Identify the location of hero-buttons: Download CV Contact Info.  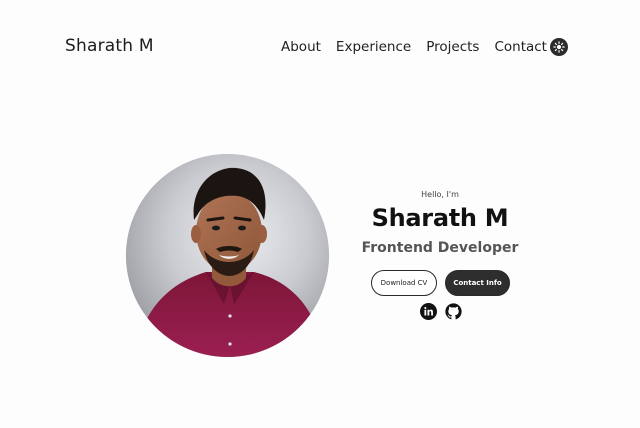
(440, 283).